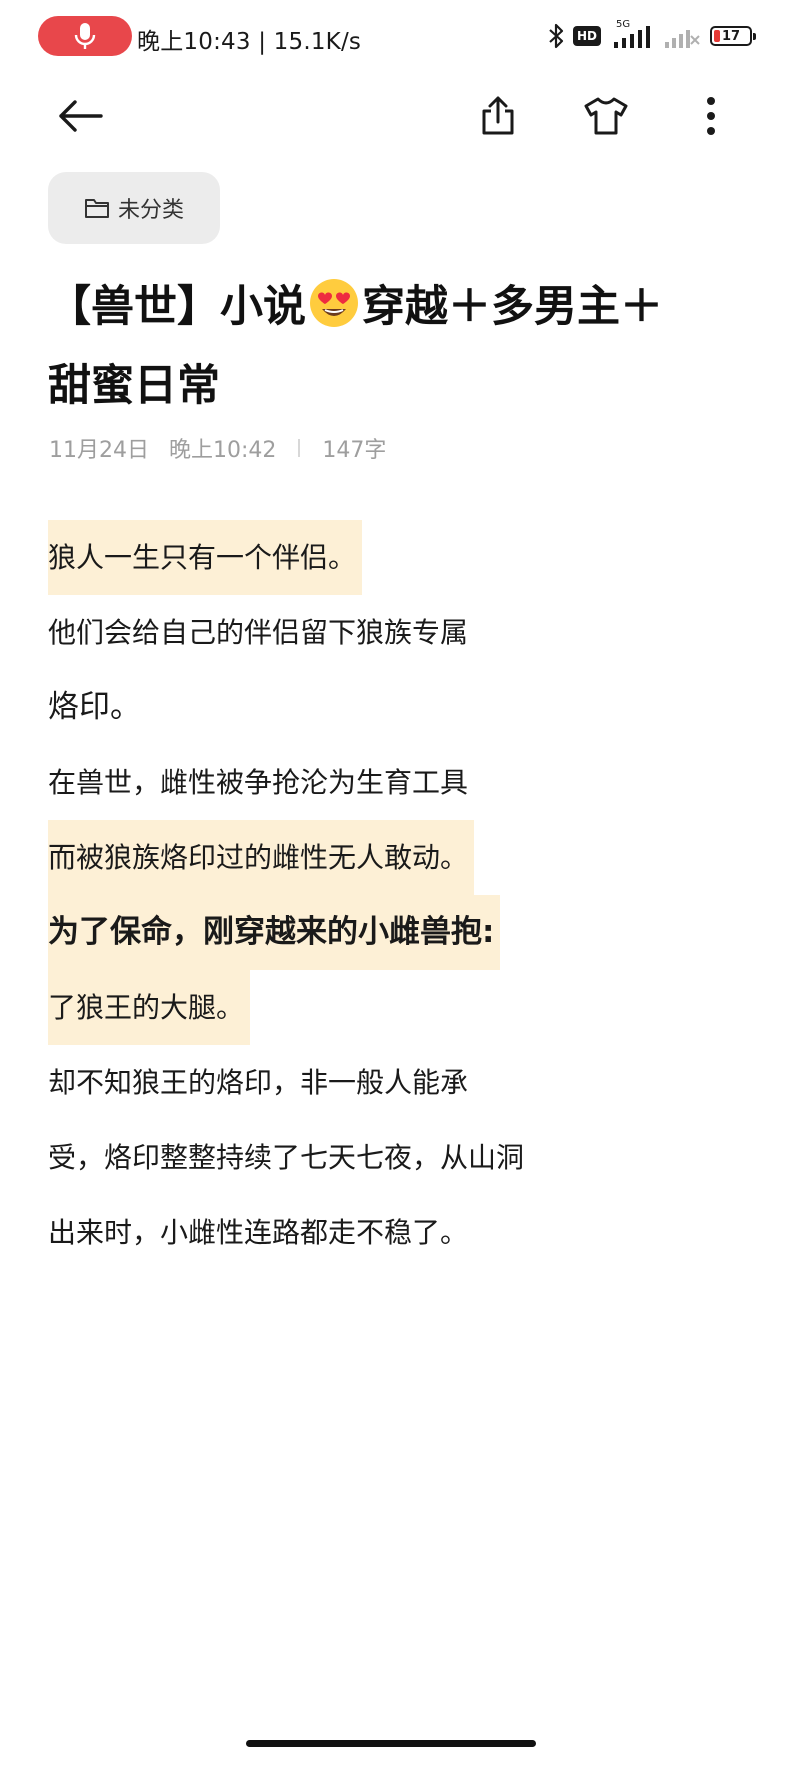 This screenshot has width=800, height=1778. I want to click on note-meta: 11月24日 晚上10:42 147字, so click(217, 448).